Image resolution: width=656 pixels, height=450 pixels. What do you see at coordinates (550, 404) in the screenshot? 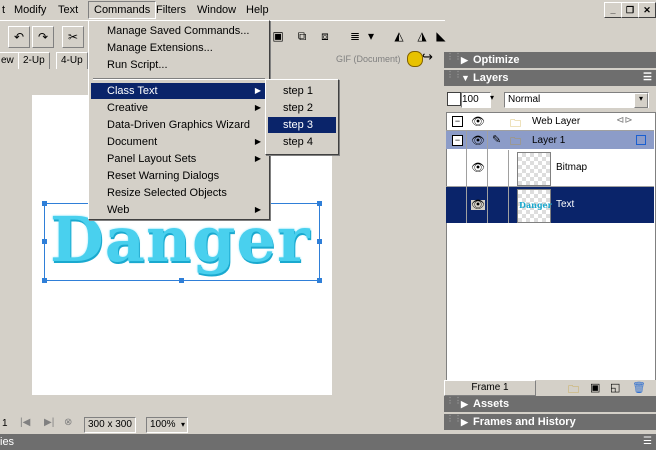
I see `assets-panel-header: ⋮⋮ ▶ Assets` at bounding box center [550, 404].